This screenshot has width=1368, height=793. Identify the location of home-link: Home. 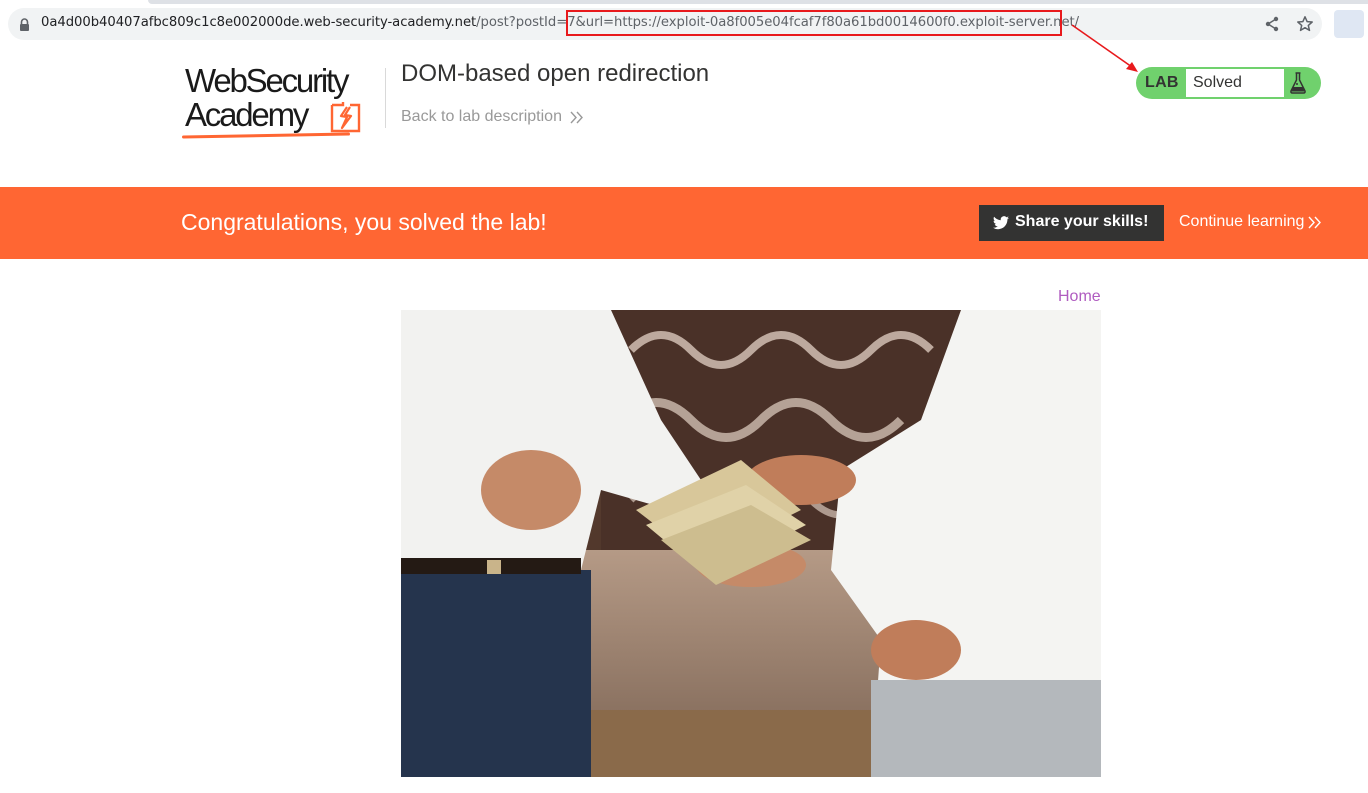
(1079, 297).